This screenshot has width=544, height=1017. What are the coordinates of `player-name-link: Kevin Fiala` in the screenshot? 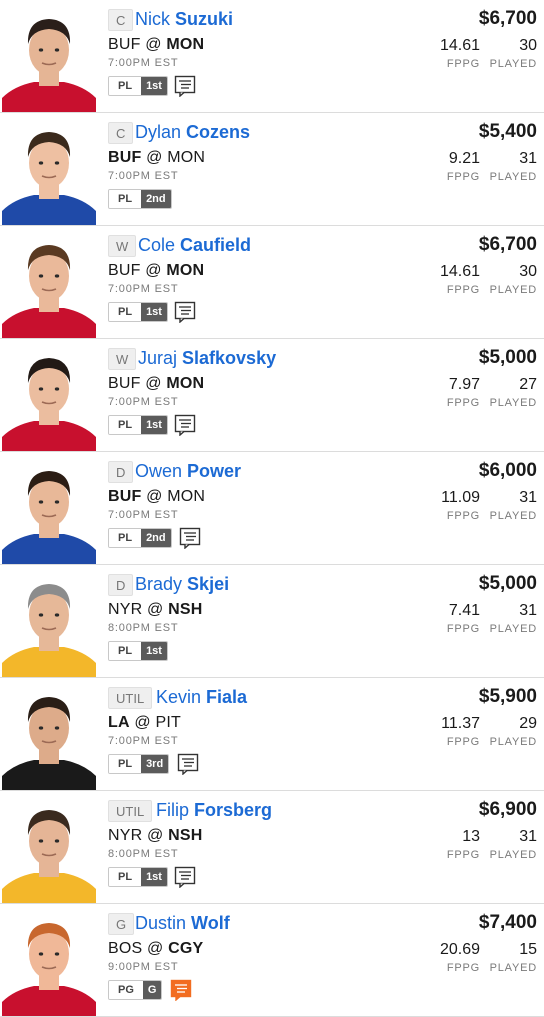 It's located at (201, 697).